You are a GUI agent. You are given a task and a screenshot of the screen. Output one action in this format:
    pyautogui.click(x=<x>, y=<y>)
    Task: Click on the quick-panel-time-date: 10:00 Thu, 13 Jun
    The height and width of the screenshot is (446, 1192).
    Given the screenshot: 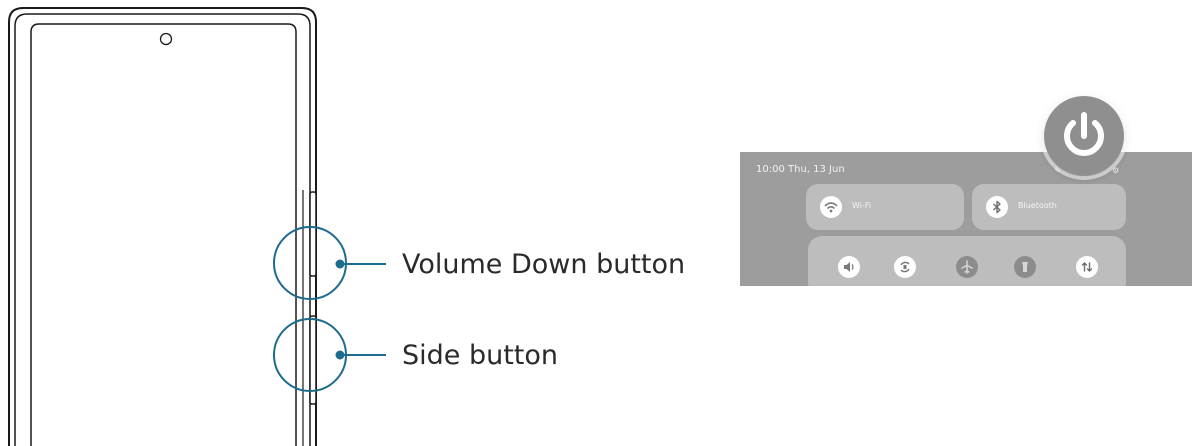 What is the action you would take?
    pyautogui.click(x=800, y=169)
    